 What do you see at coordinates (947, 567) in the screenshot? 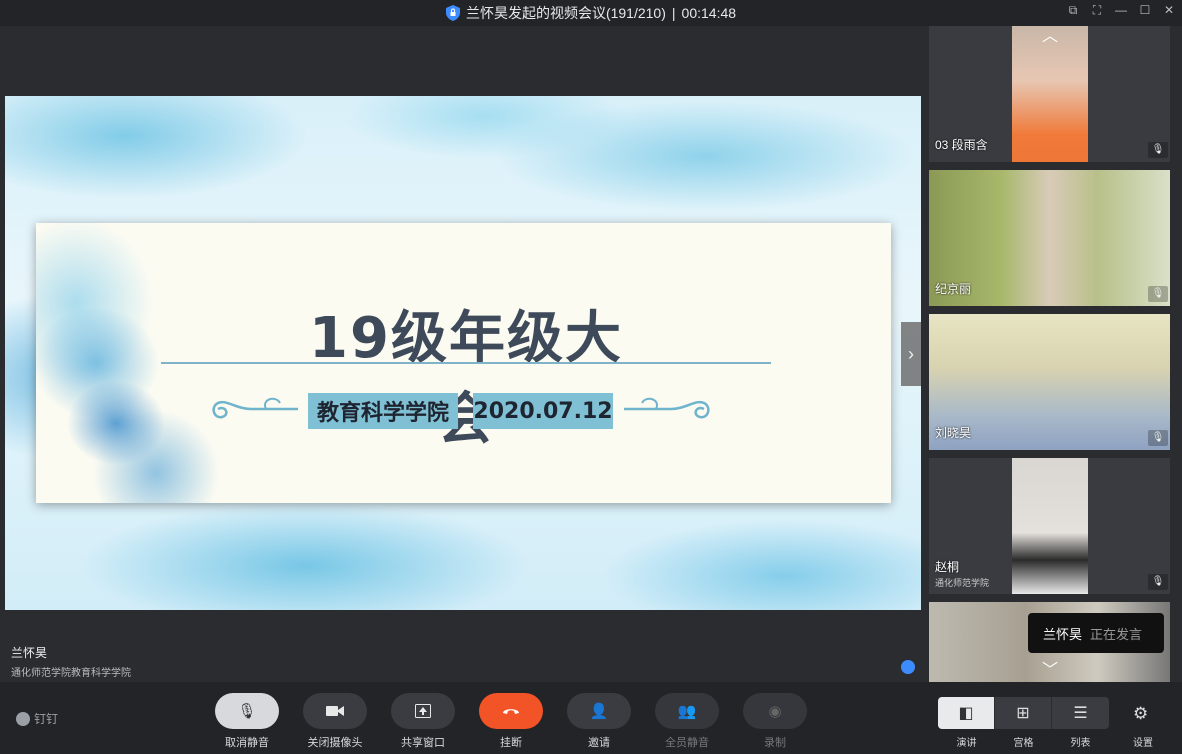
I see `participant-name: 赵桐` at bounding box center [947, 567].